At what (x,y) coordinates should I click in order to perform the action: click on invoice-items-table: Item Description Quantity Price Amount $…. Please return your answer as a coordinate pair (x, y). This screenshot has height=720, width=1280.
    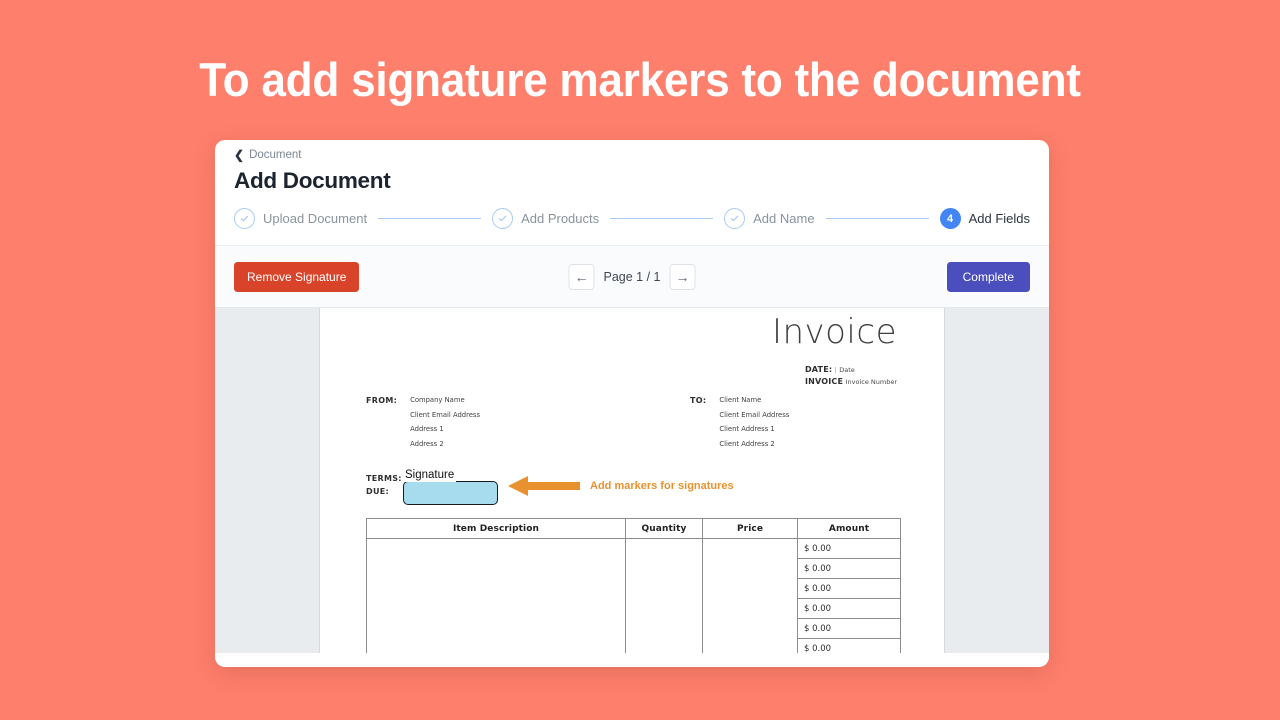
    Looking at the image, I should click on (633, 585).